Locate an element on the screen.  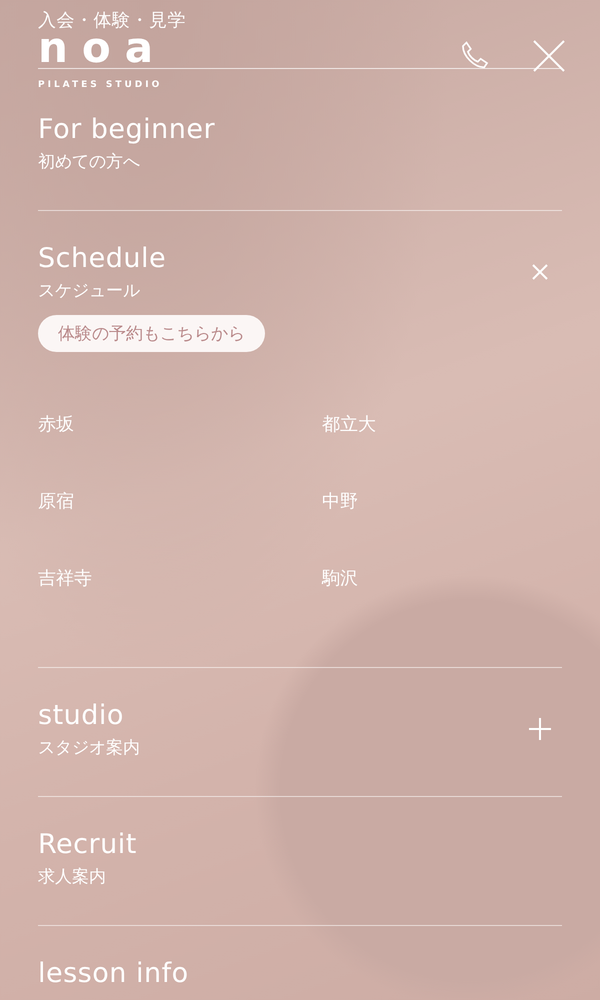
menu-title: lesson info is located at coordinates (113, 974).